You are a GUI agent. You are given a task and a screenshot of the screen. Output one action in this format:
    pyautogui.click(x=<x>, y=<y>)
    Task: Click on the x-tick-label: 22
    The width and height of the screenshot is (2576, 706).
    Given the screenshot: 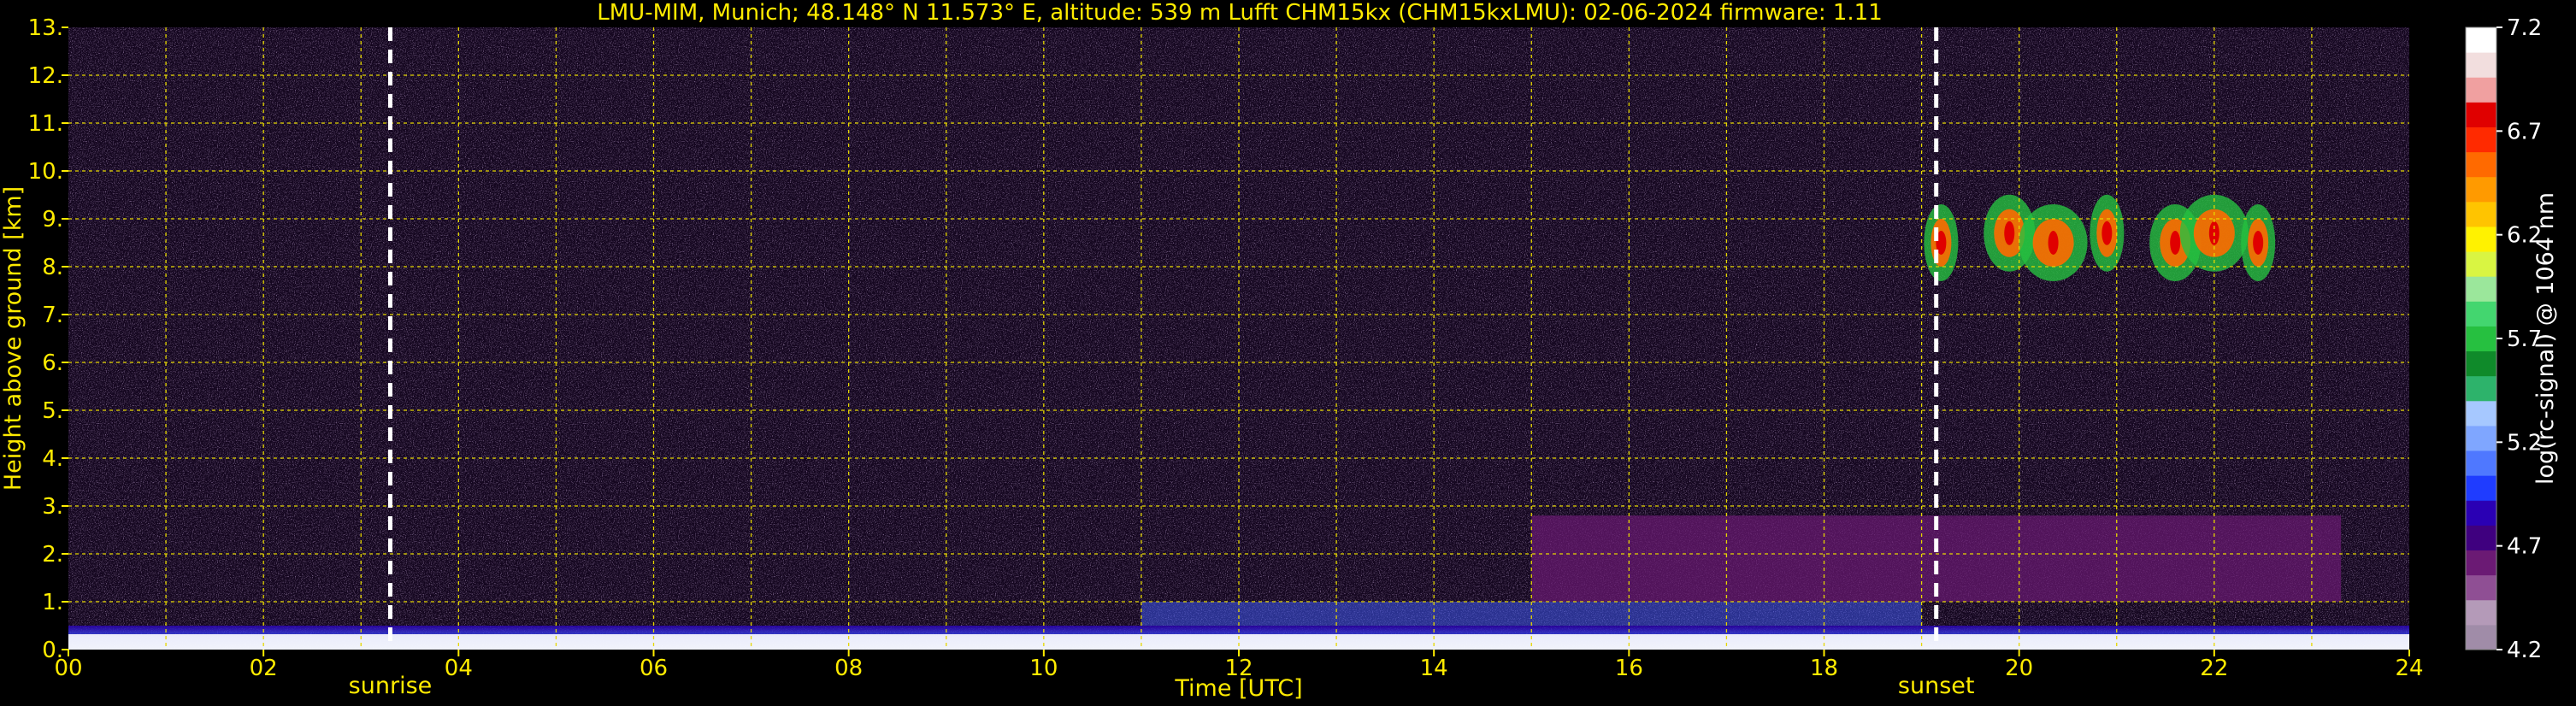 What is the action you would take?
    pyautogui.click(x=2214, y=668)
    